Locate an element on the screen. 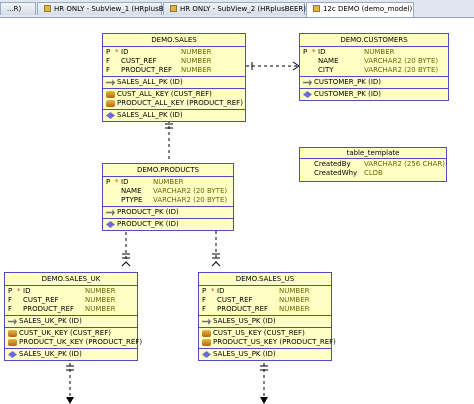 The image size is (474, 404). column-row: PTYPE VARCHAR2 (20 BYTE) is located at coordinates (174, 200).